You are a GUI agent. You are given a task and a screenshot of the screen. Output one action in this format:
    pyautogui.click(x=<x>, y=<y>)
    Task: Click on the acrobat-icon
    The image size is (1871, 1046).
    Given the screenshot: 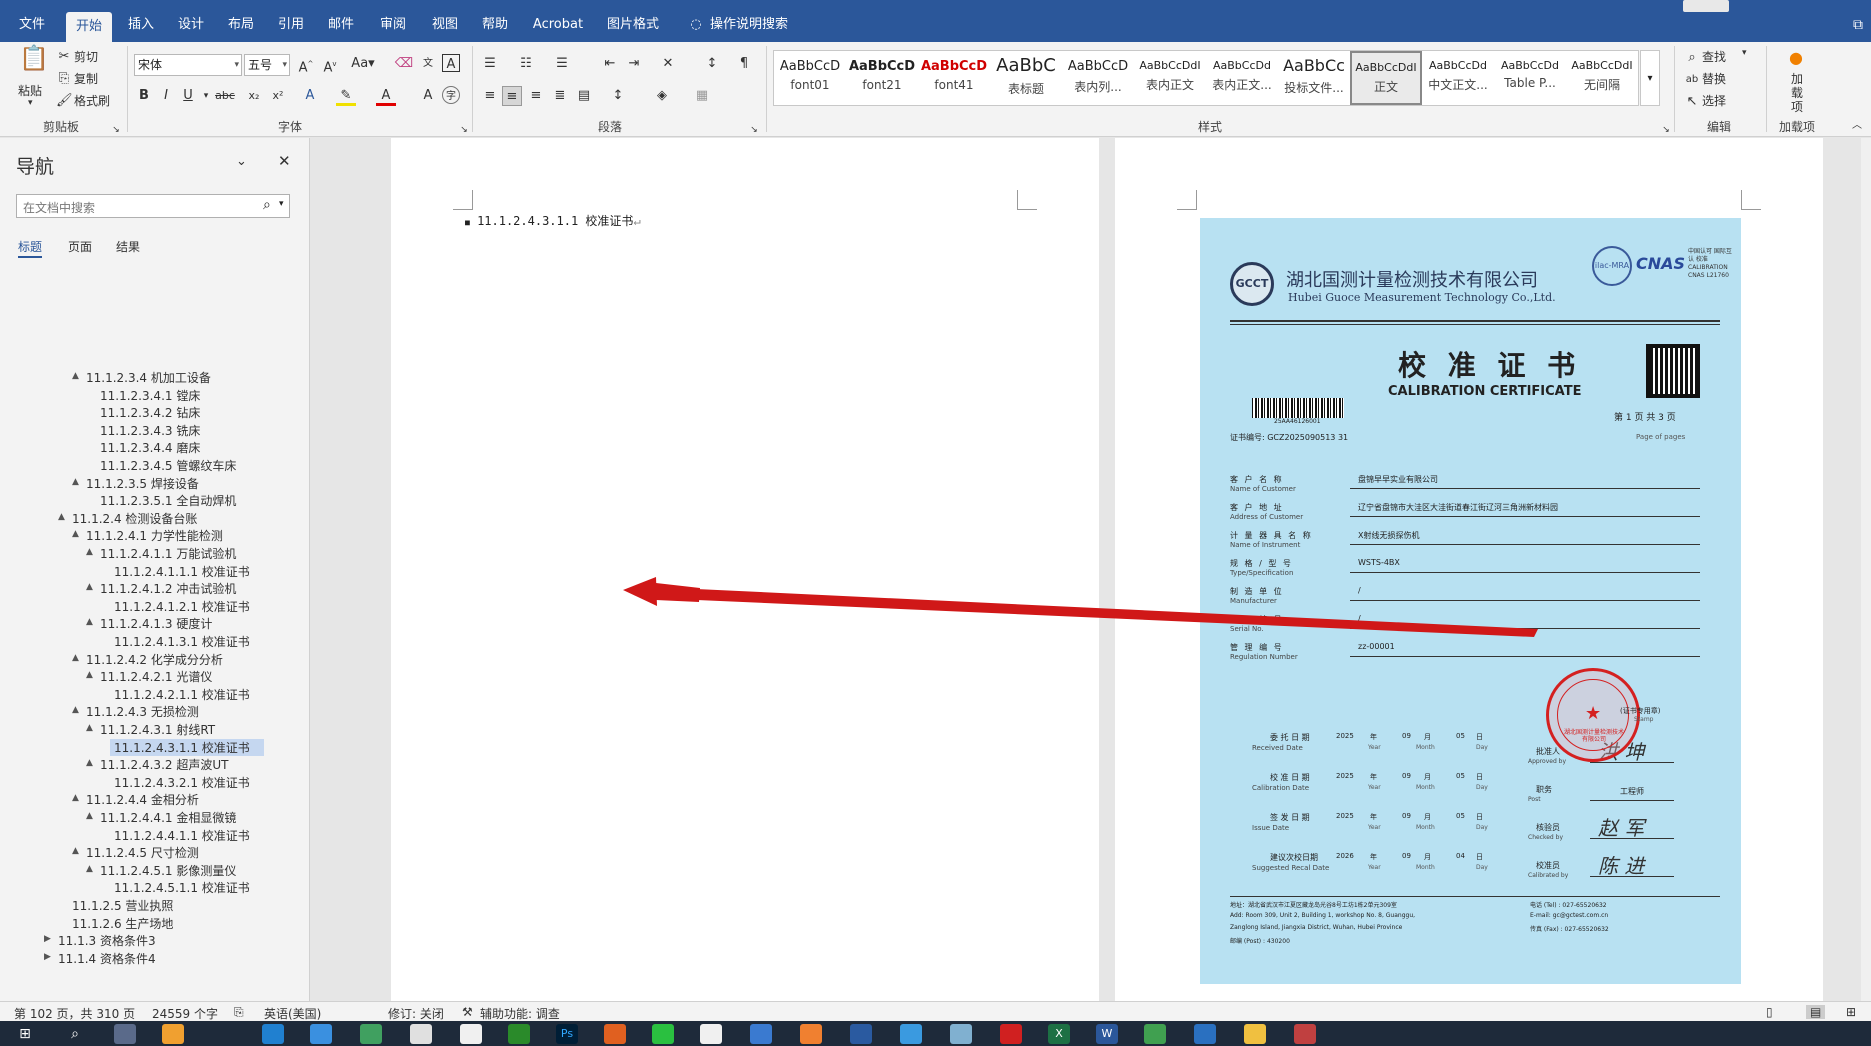 What is the action you would take?
    pyautogui.click(x=1011, y=1034)
    